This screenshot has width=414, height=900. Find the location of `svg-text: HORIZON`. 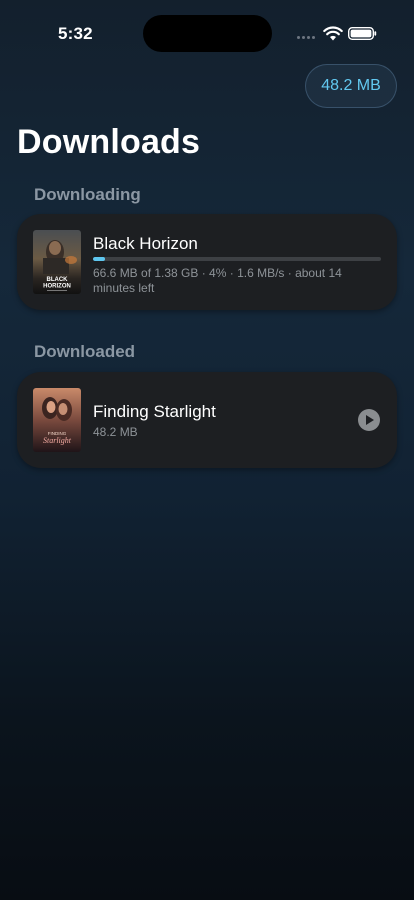

svg-text: HORIZON is located at coordinates (57, 287).